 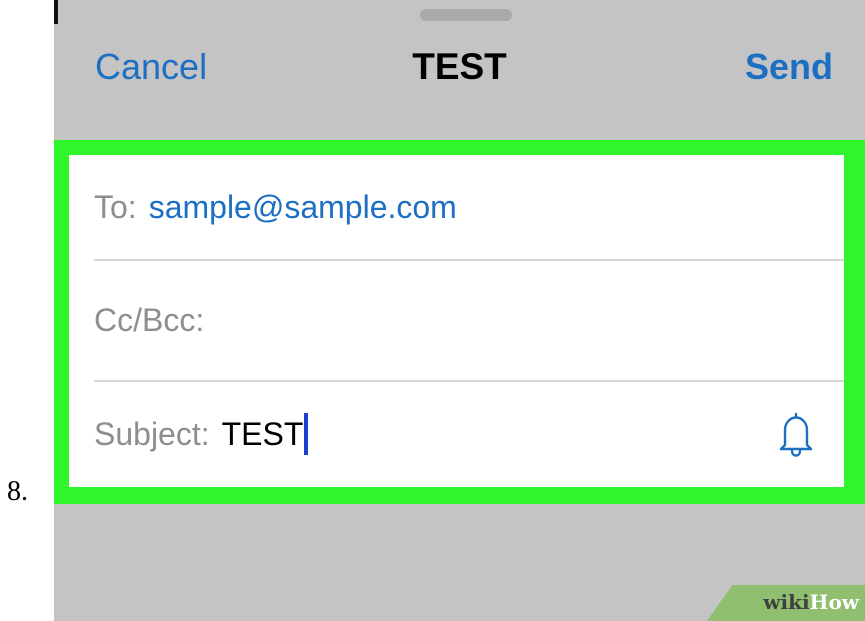 What do you see at coordinates (466, 15) in the screenshot?
I see `sheet-grabber-handle` at bounding box center [466, 15].